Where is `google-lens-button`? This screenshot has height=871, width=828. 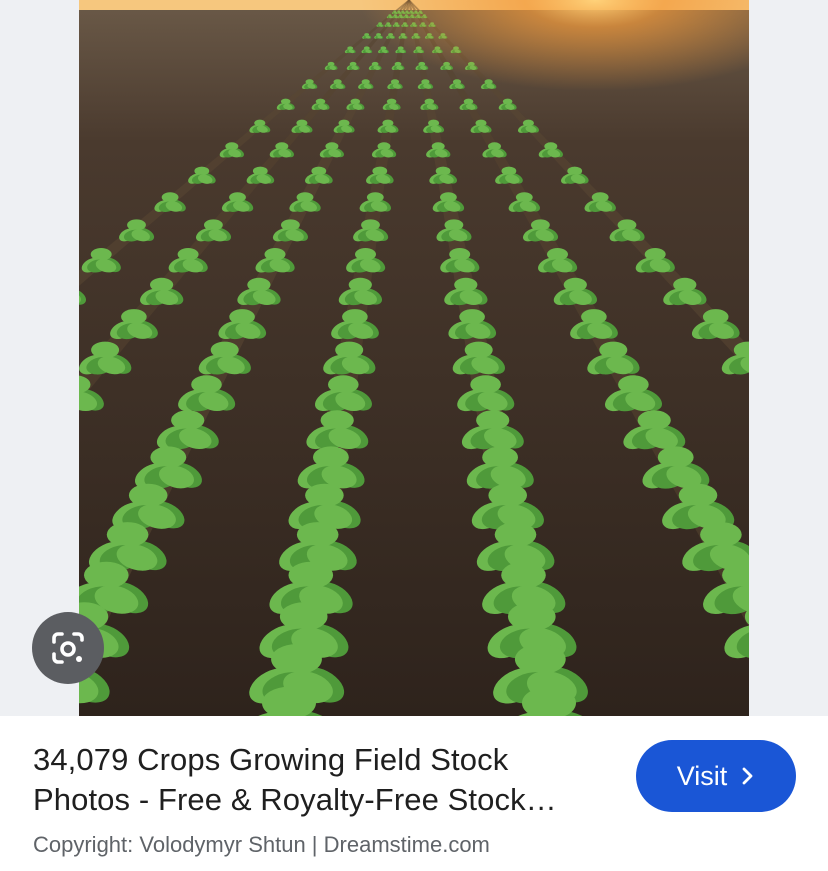
google-lens-button is located at coordinates (68, 648).